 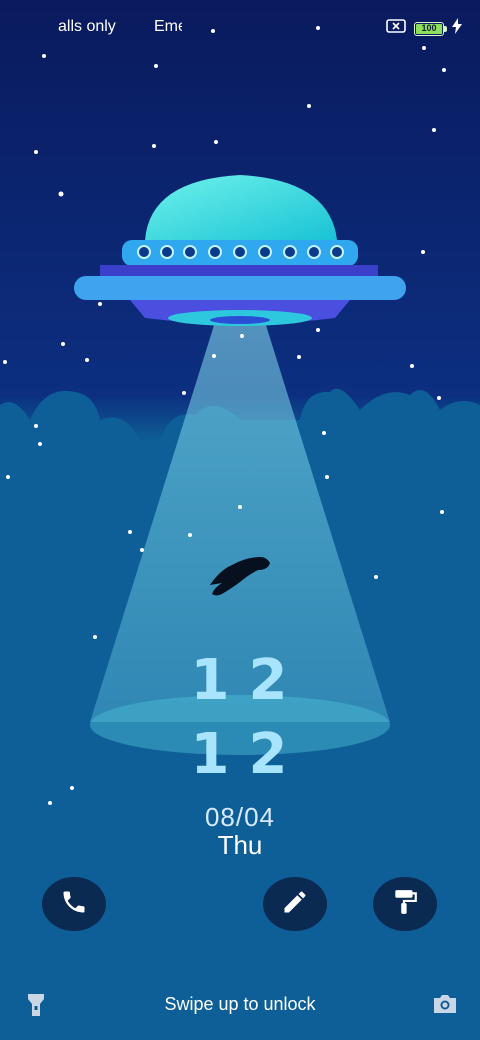 I want to click on swipe-up-to-unlock-text: Swipe up to unlock, so click(x=240, y=1004).